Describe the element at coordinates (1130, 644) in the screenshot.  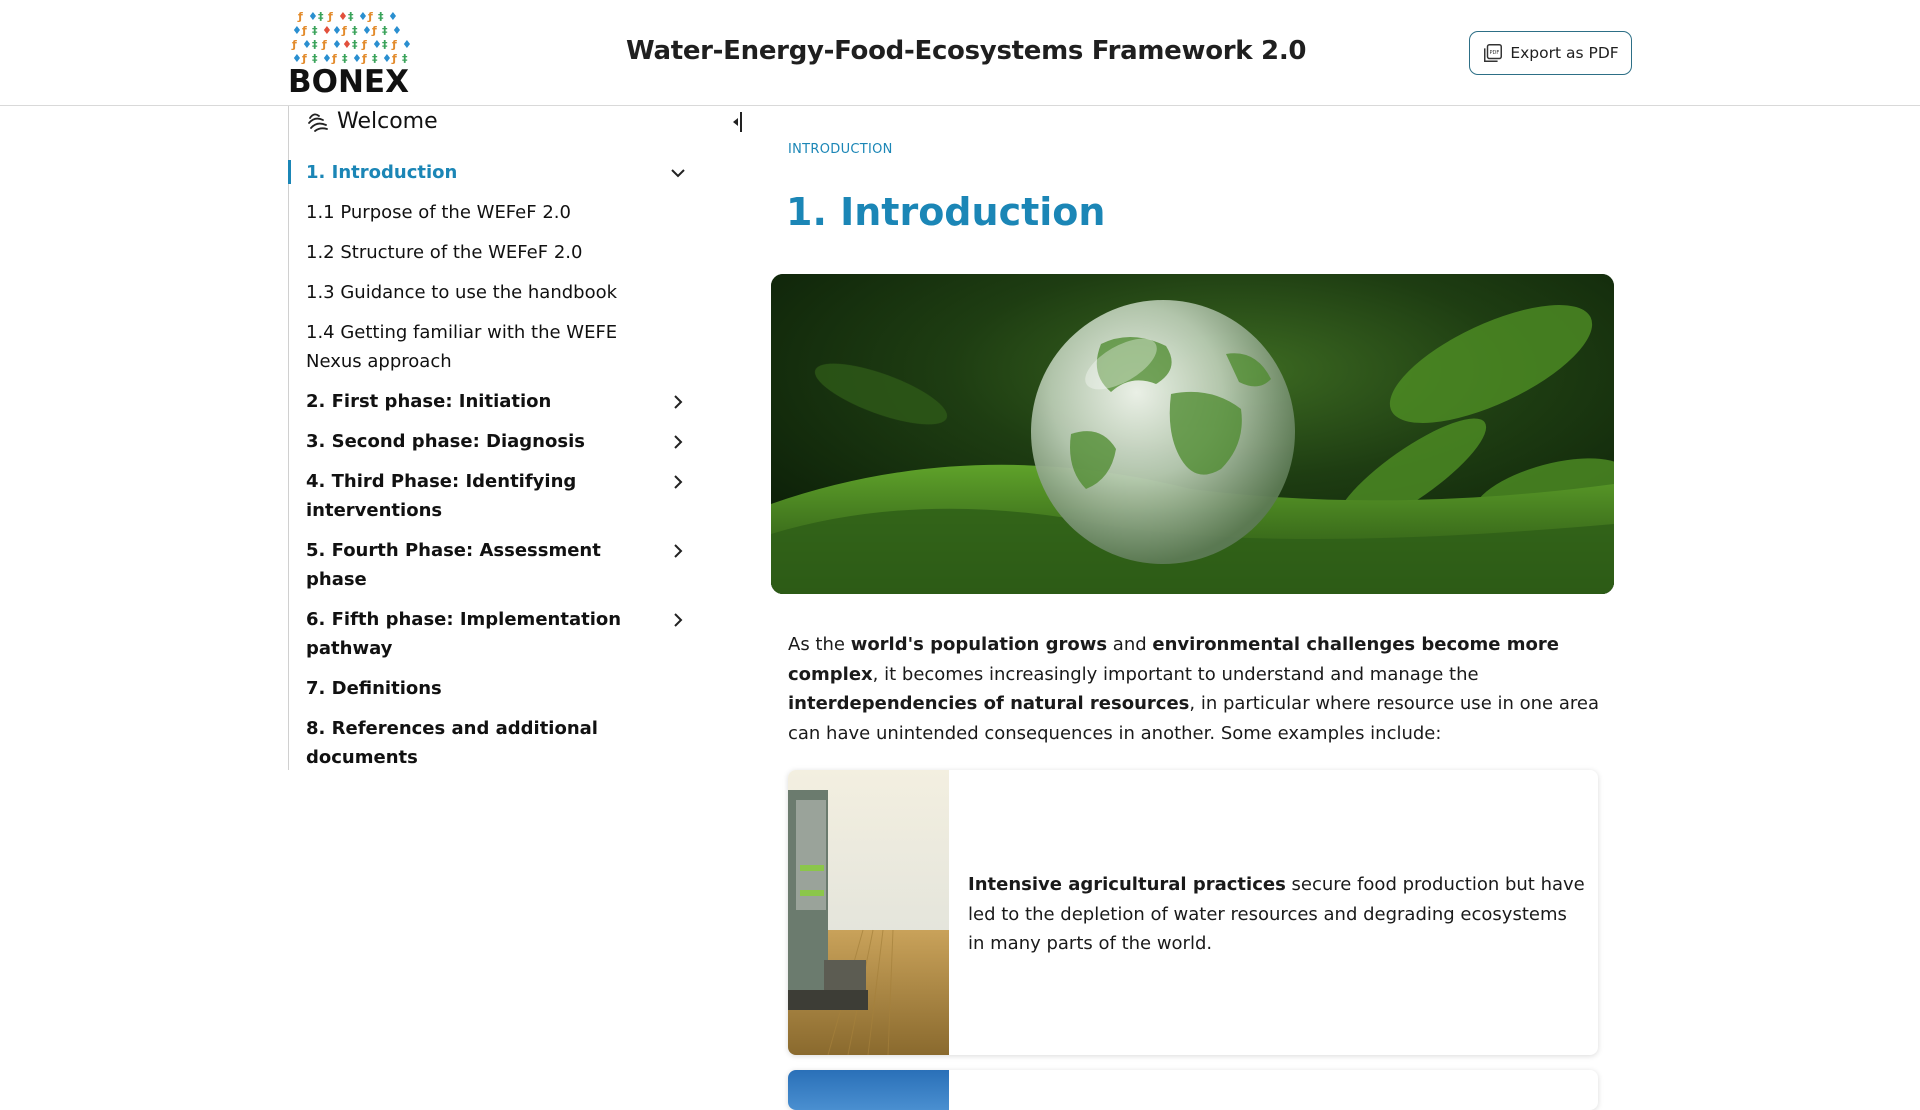
I see `intro-text-2: and` at that location.